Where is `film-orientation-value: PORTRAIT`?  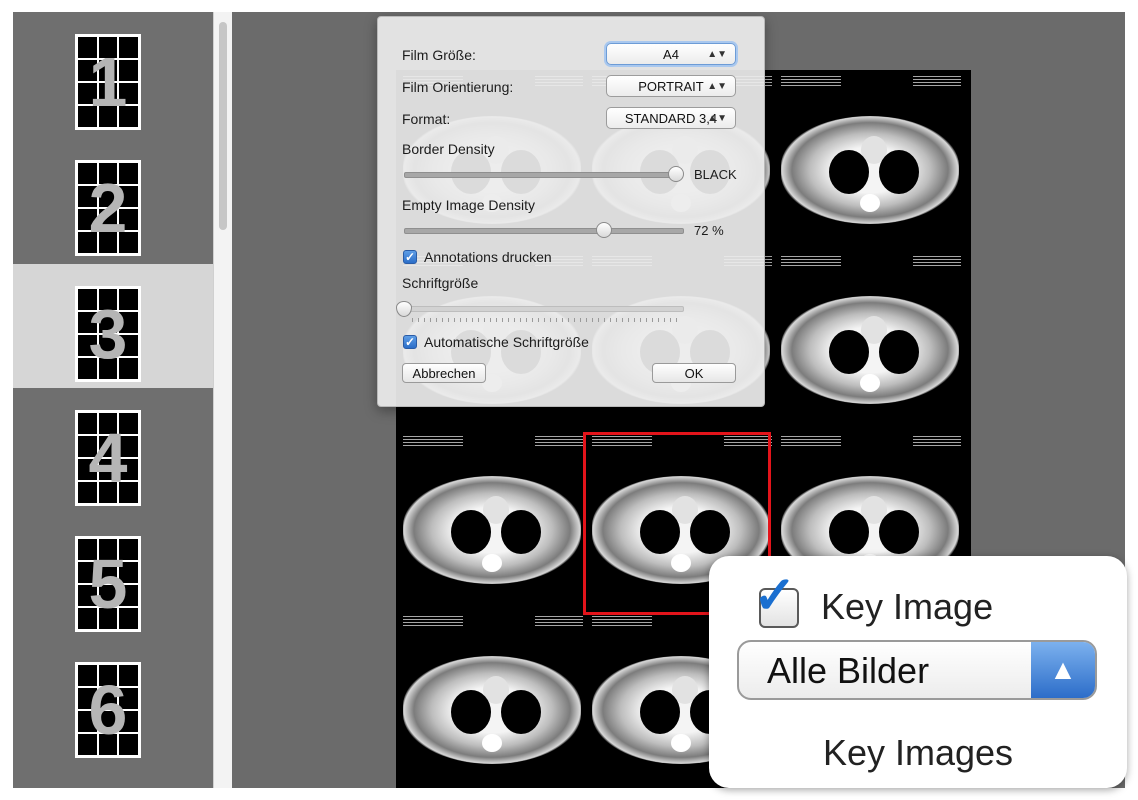 film-orientation-value: PORTRAIT is located at coordinates (671, 86).